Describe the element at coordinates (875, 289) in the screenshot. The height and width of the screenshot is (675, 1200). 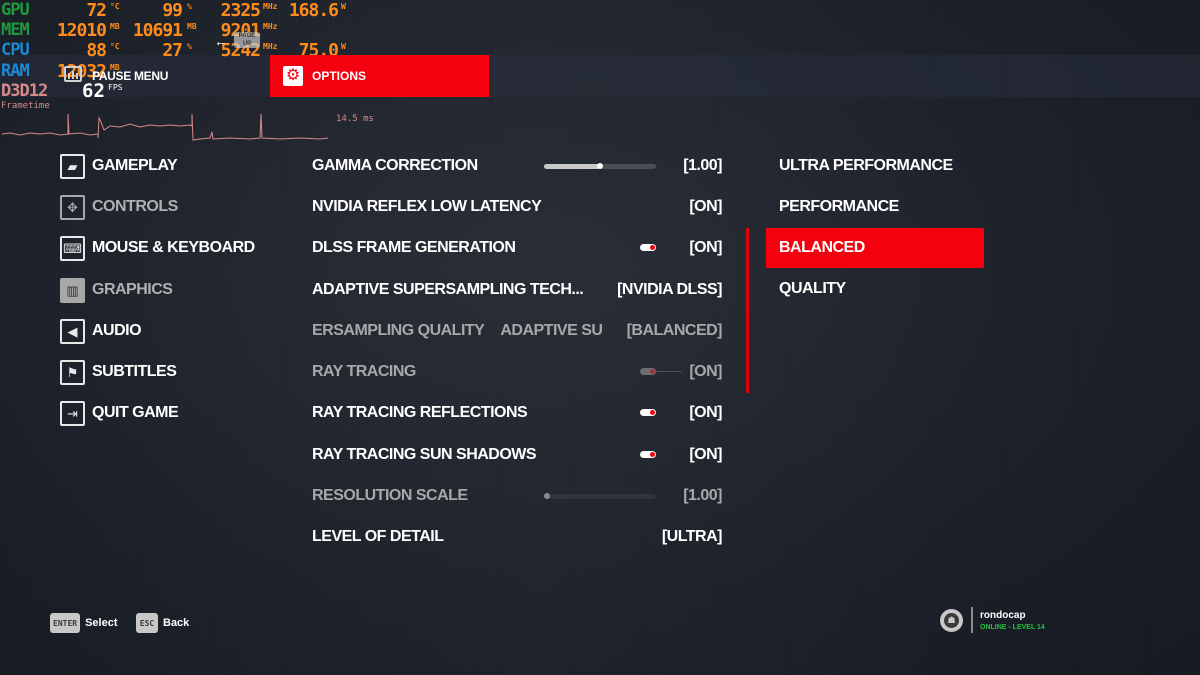
I see `dropdown-option-quality: QUALITY` at that location.